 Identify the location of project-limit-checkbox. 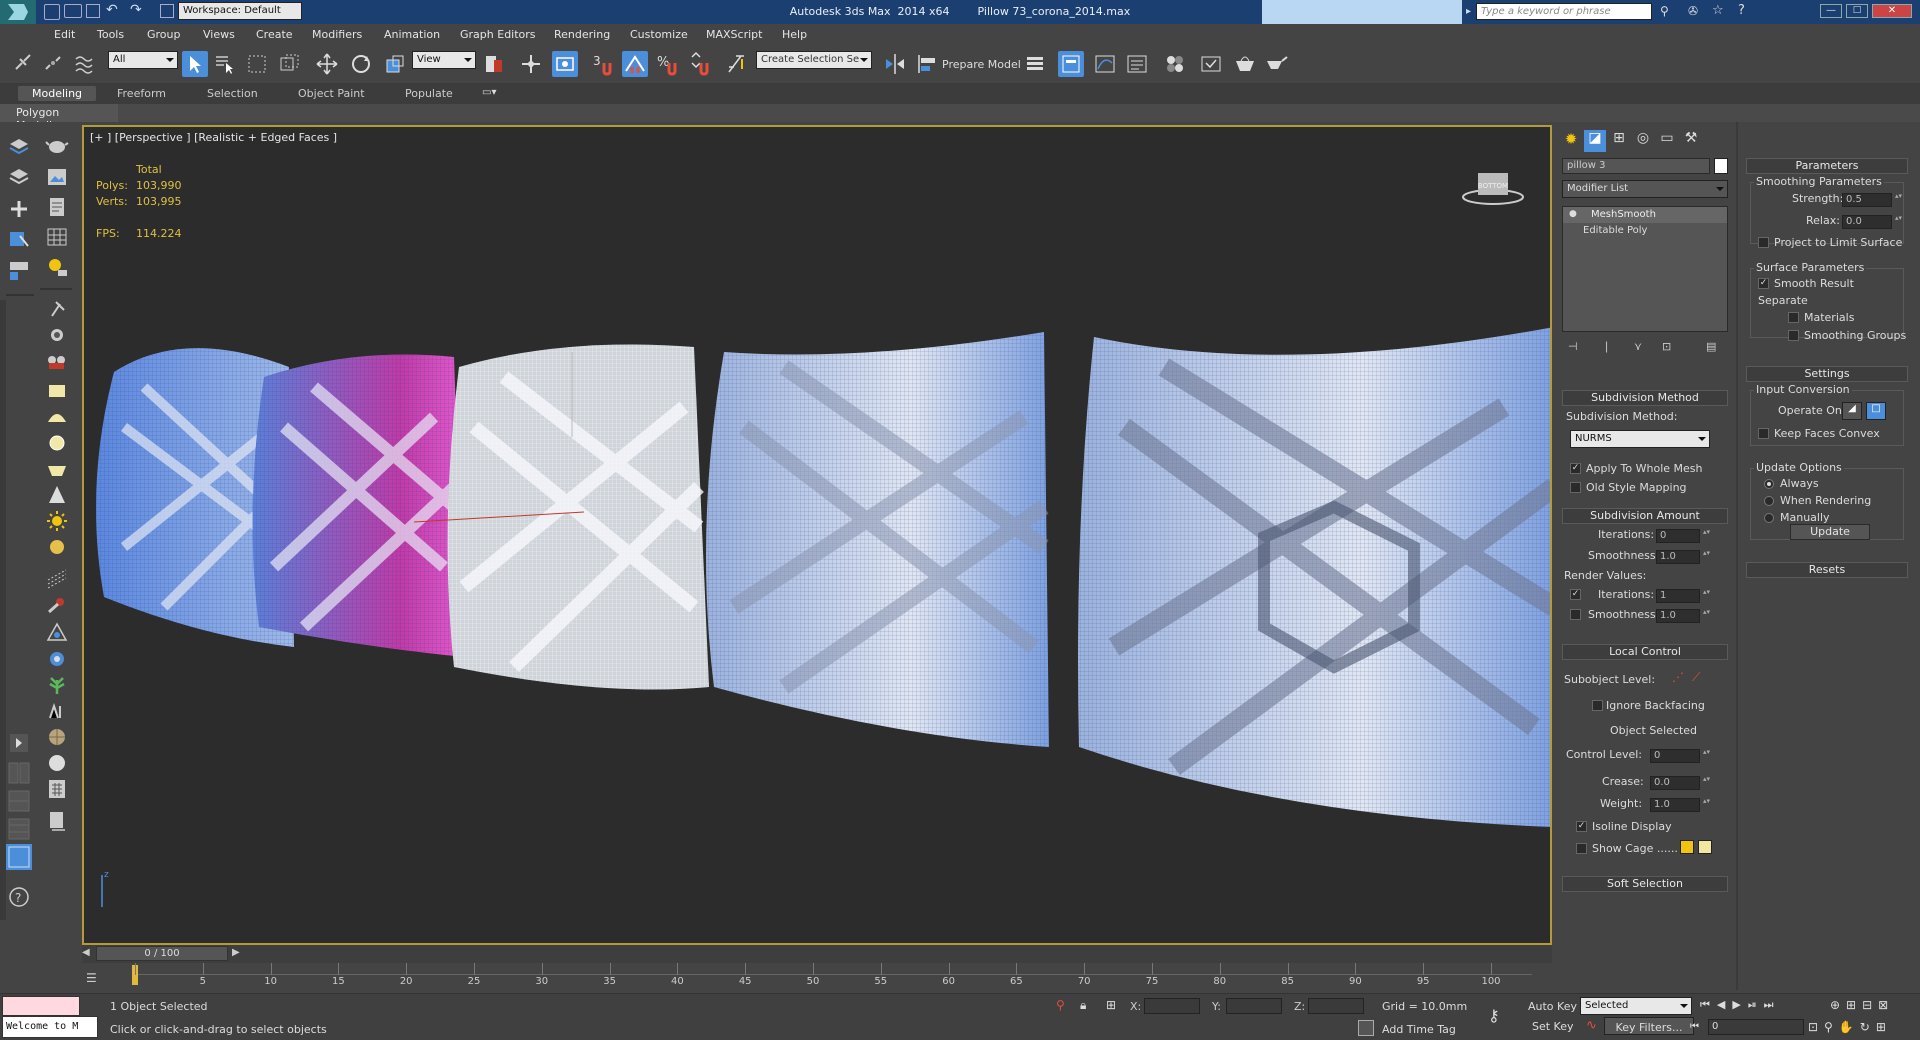
(1763, 242).